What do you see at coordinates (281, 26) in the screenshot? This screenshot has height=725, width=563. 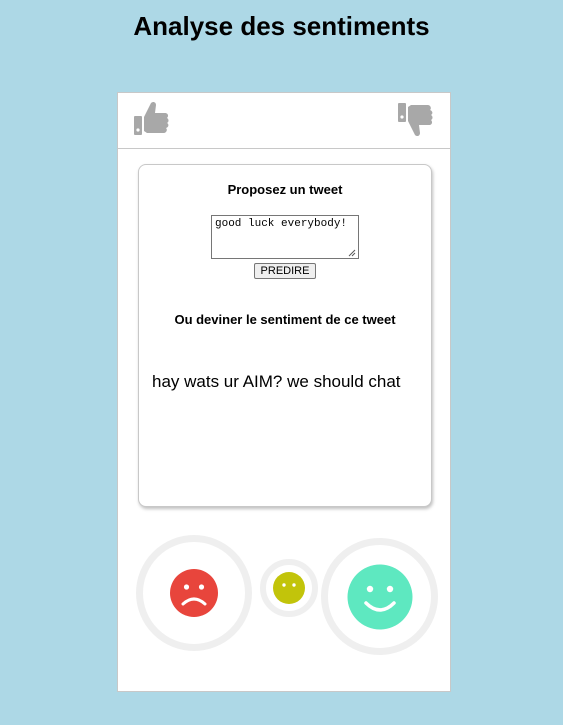 I see `page-title: Analyse des sentiments` at bounding box center [281, 26].